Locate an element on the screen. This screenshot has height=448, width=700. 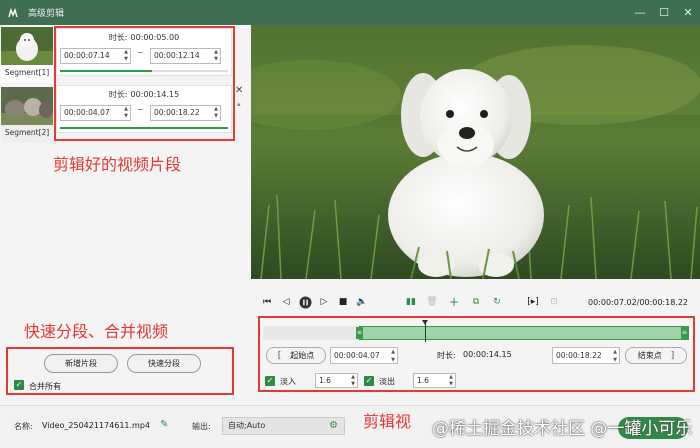
trim-duration-value: 00:00:14.15 is located at coordinates (487, 354).